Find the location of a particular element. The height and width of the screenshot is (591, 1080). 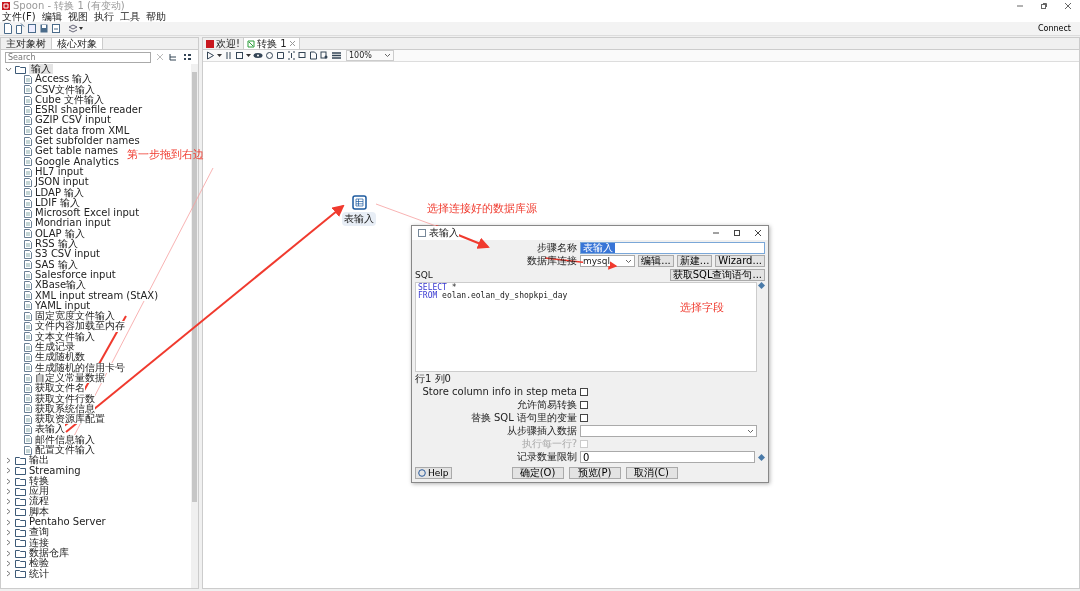

grid-icon is located at coordinates (336, 55).